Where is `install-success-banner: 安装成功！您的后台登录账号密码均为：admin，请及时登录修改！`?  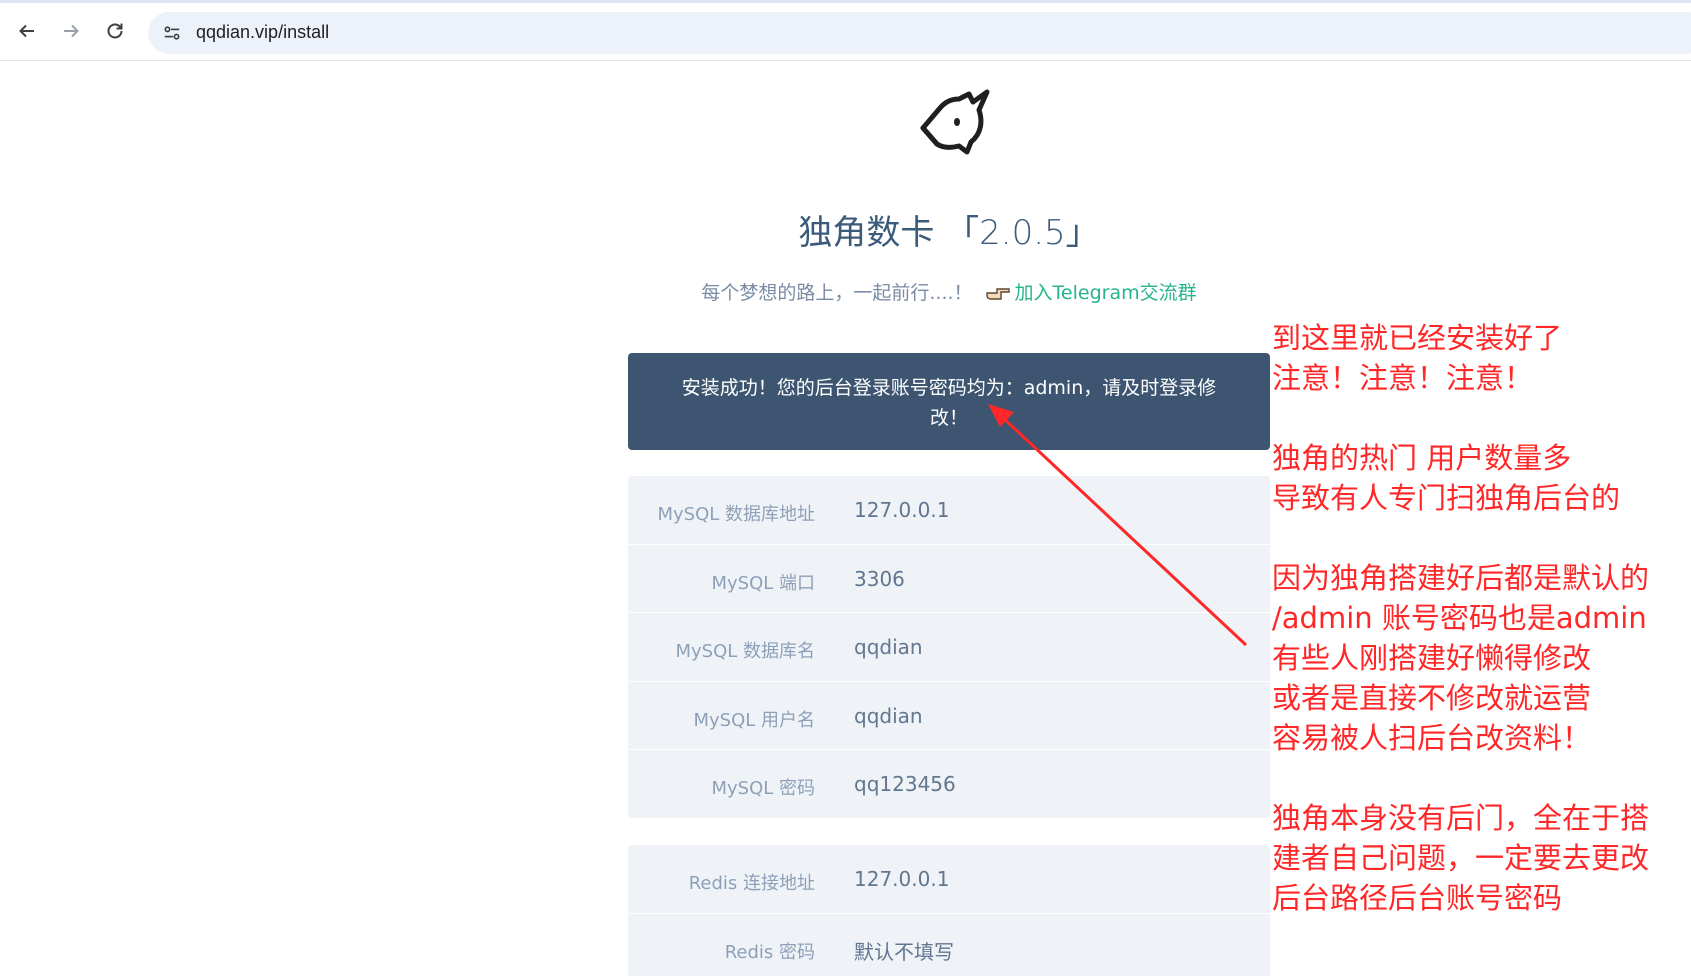
install-success-banner: 安装成功！您的后台登录账号密码均为：admin，请及时登录修改！ is located at coordinates (949, 401).